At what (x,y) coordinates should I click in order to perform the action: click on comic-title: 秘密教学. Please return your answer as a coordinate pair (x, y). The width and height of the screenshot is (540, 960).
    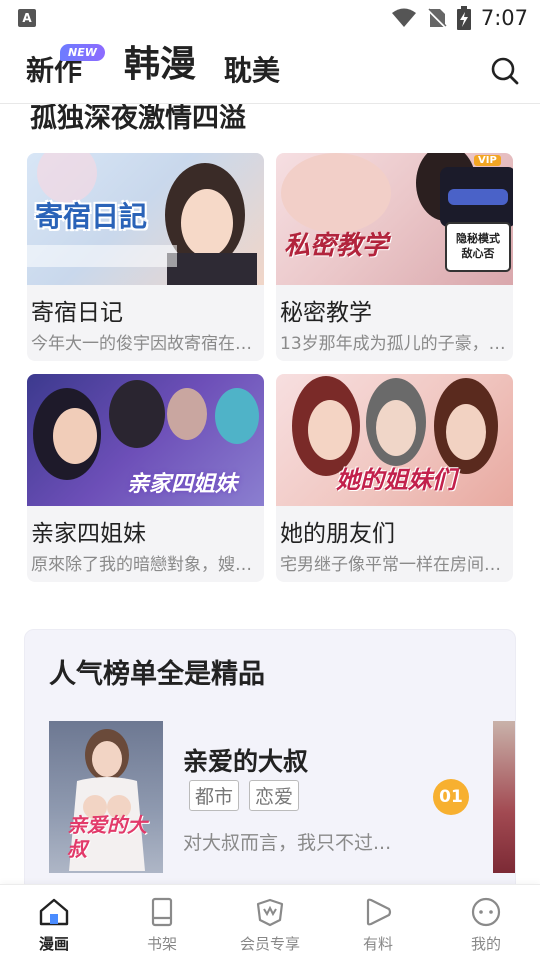
    Looking at the image, I should click on (326, 310).